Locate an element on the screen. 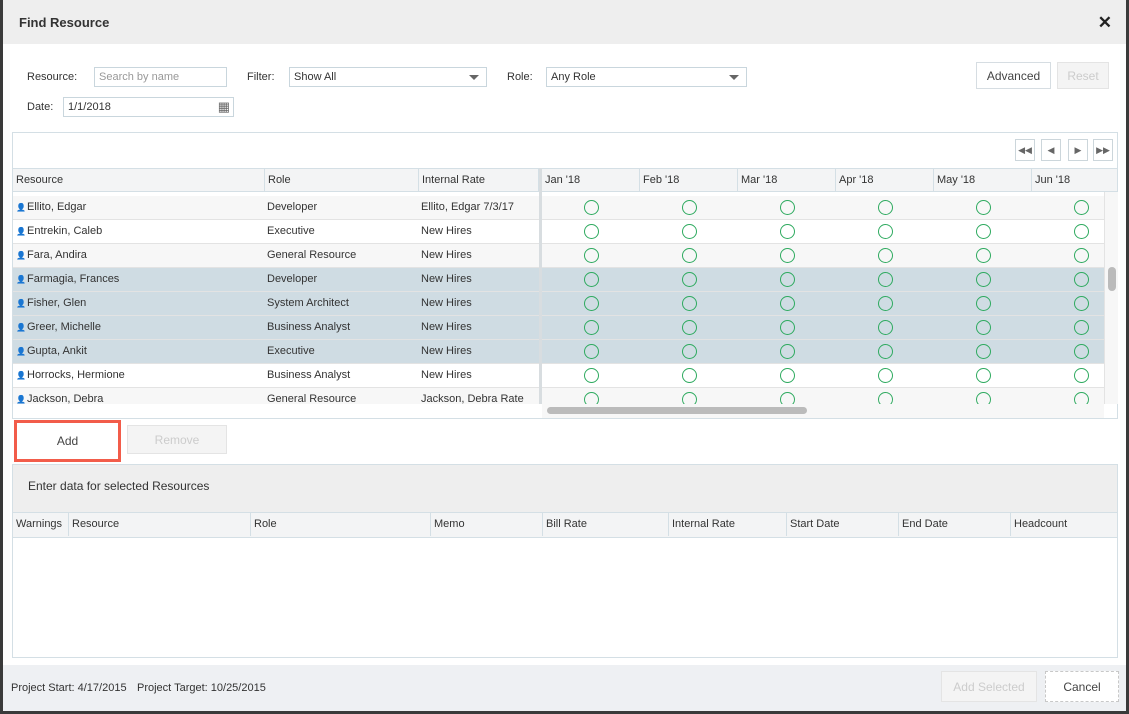  advanced-button: Advanced is located at coordinates (1013, 75).